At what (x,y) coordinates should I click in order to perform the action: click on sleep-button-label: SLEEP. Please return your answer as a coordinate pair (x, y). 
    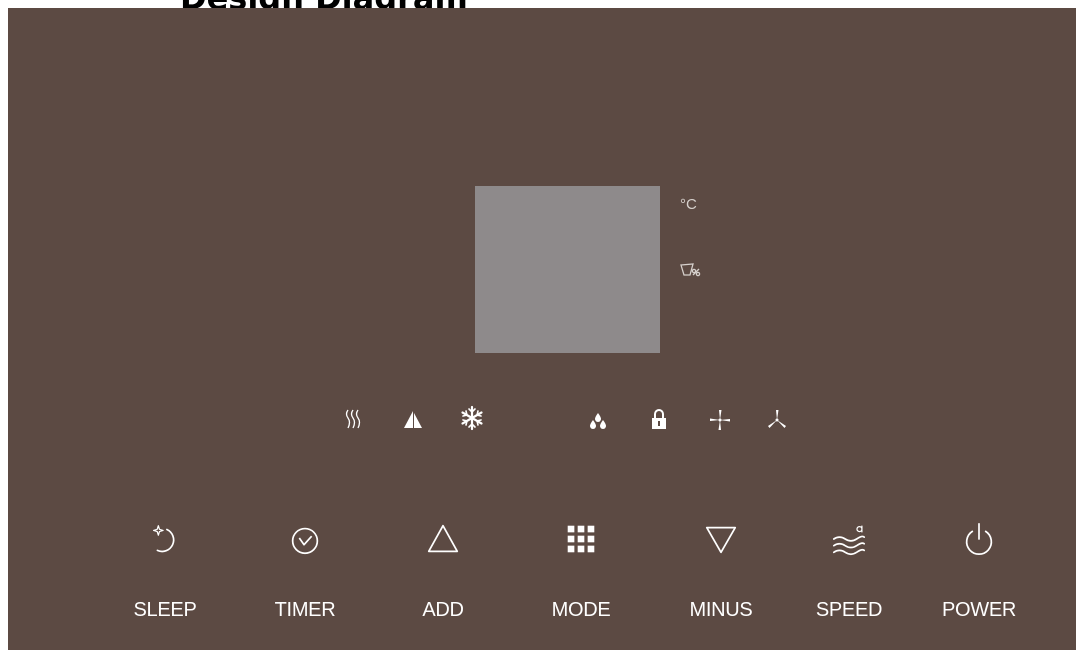
    Looking at the image, I should click on (165, 610).